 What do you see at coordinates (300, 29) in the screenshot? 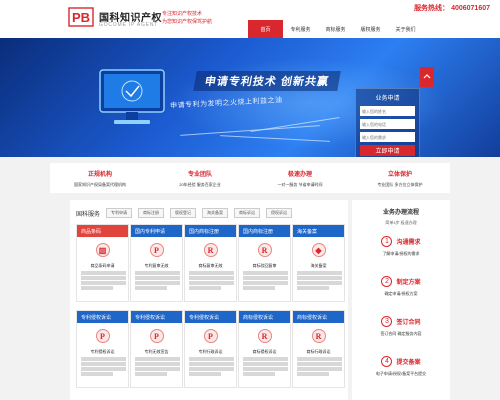
I see `nav-item-patent: 专利服务` at bounding box center [300, 29].